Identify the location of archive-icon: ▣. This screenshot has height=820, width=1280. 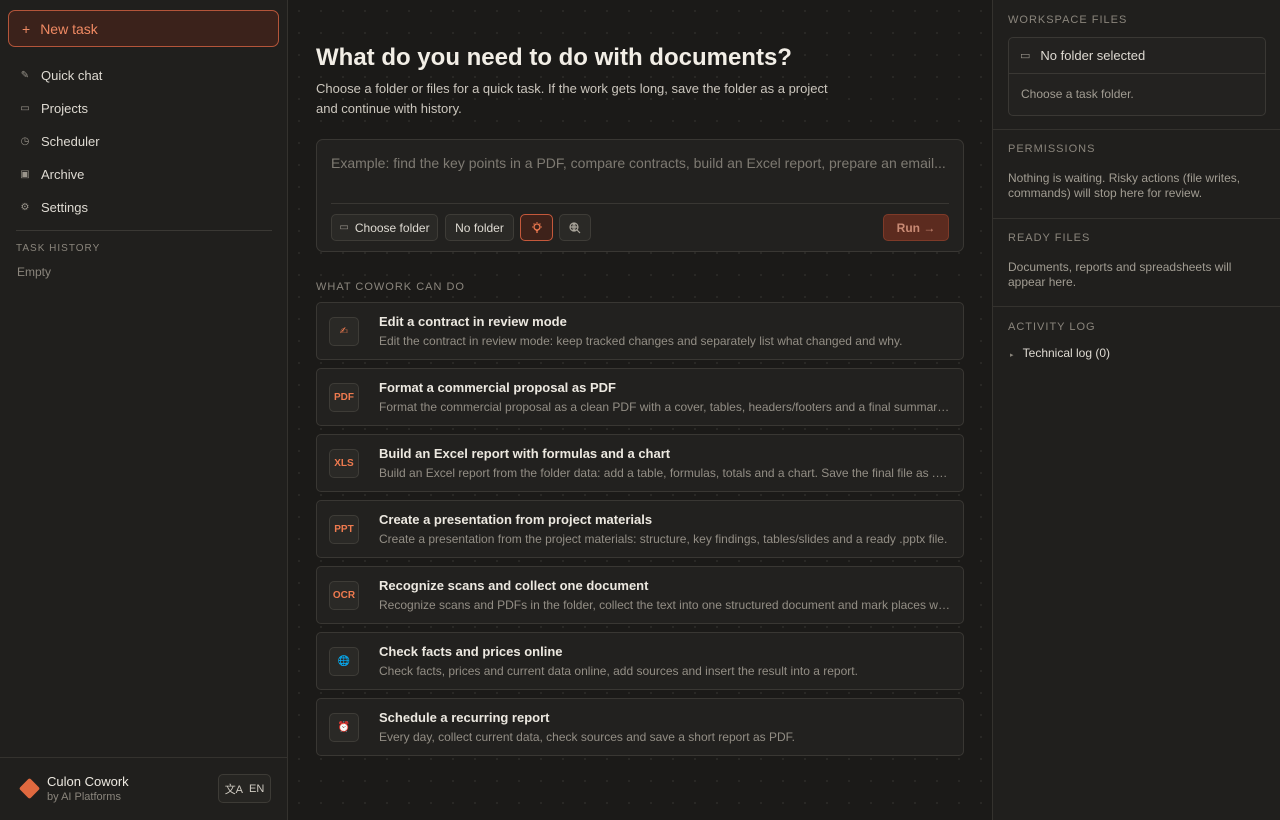
(25, 174).